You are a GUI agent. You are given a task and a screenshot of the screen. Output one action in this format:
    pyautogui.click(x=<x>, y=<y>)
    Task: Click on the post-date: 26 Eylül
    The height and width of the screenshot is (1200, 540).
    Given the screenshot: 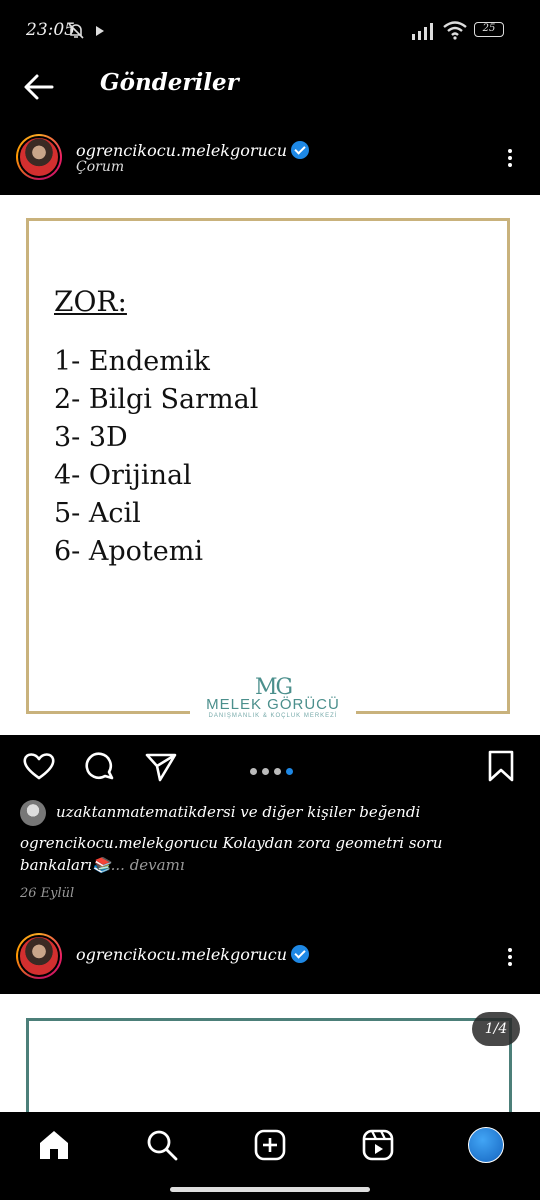 What is the action you would take?
    pyautogui.click(x=47, y=893)
    